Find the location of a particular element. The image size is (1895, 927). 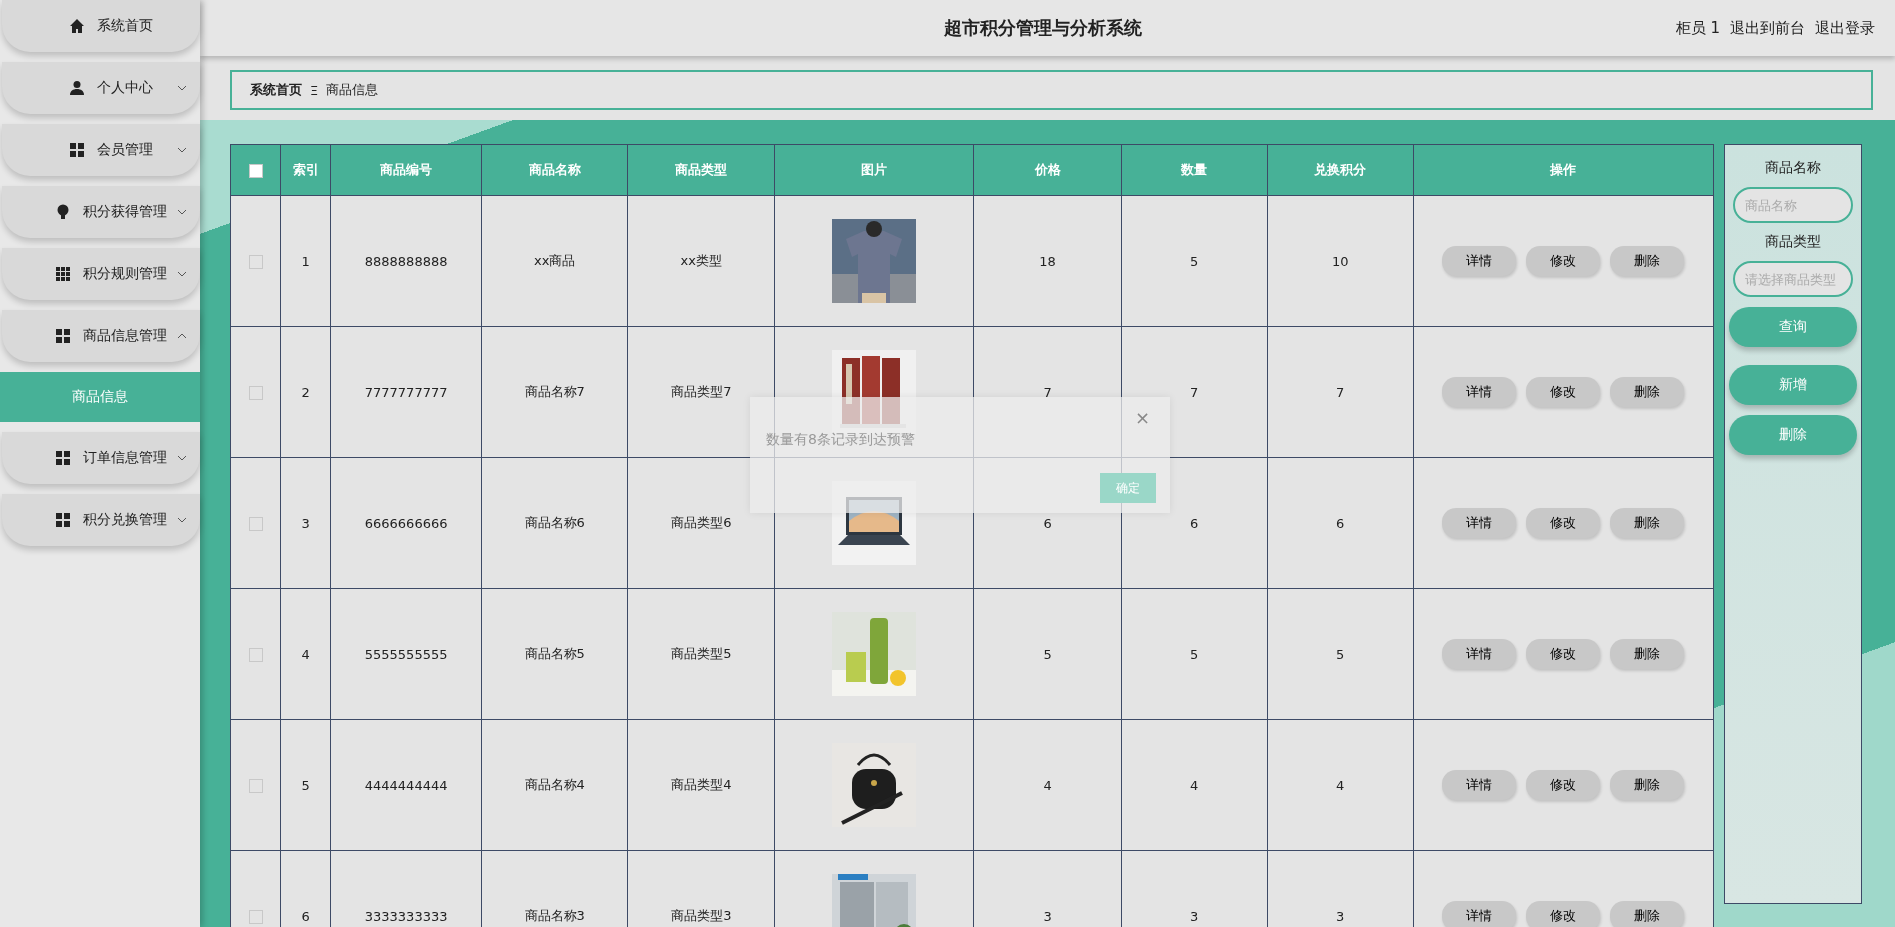

dialog-message: 数量有8条记录到达预警 is located at coordinates (840, 440).